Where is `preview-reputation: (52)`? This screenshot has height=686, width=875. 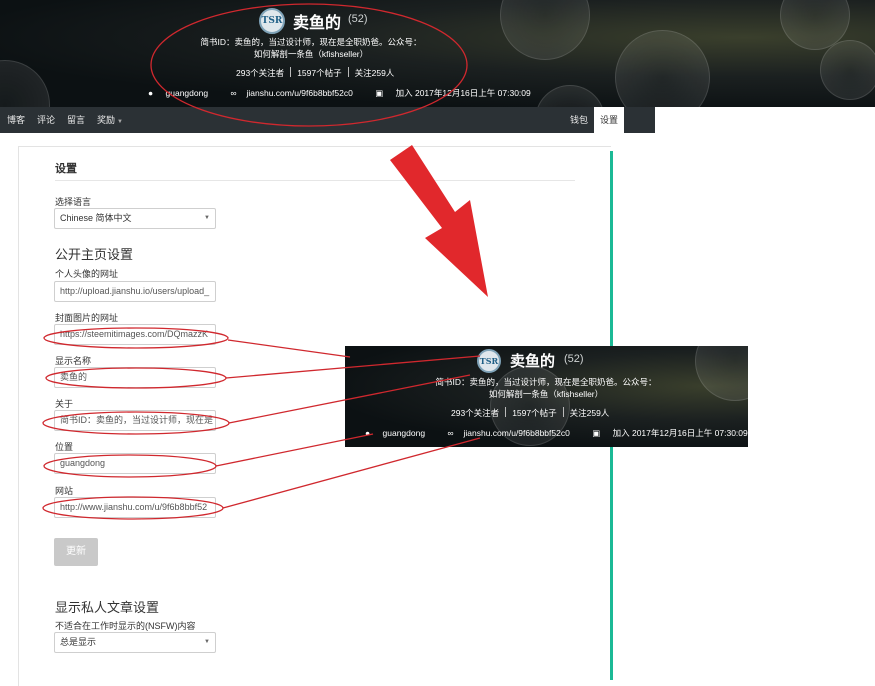 preview-reputation: (52) is located at coordinates (574, 359).